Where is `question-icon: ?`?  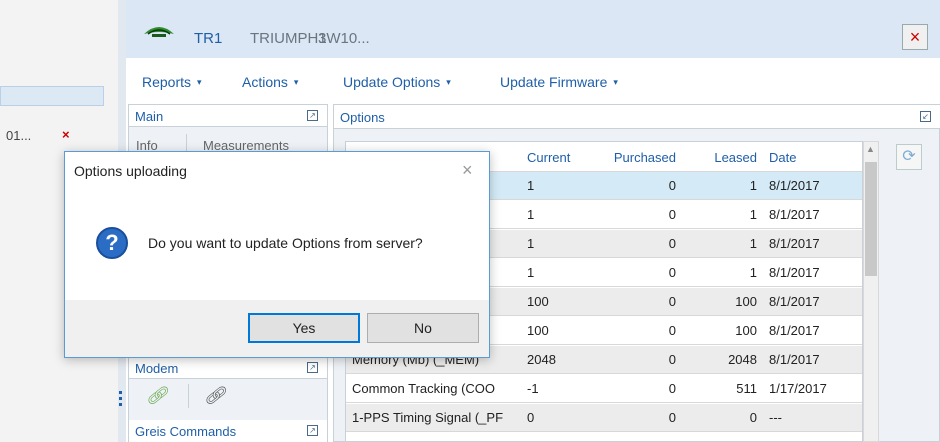 question-icon: ? is located at coordinates (112, 243).